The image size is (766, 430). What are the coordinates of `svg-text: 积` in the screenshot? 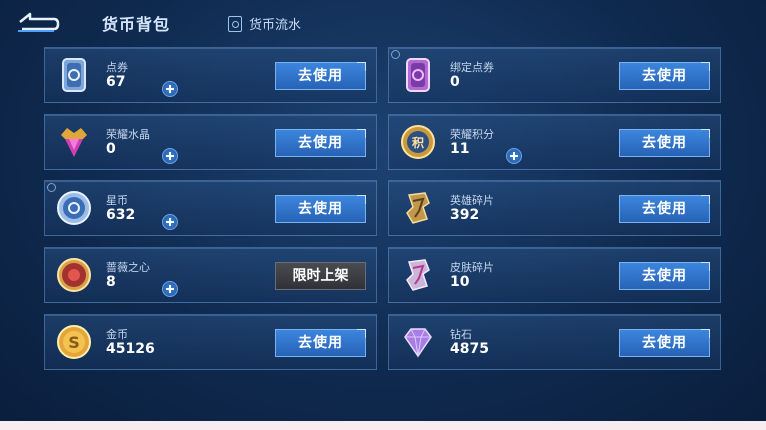 It's located at (418, 142).